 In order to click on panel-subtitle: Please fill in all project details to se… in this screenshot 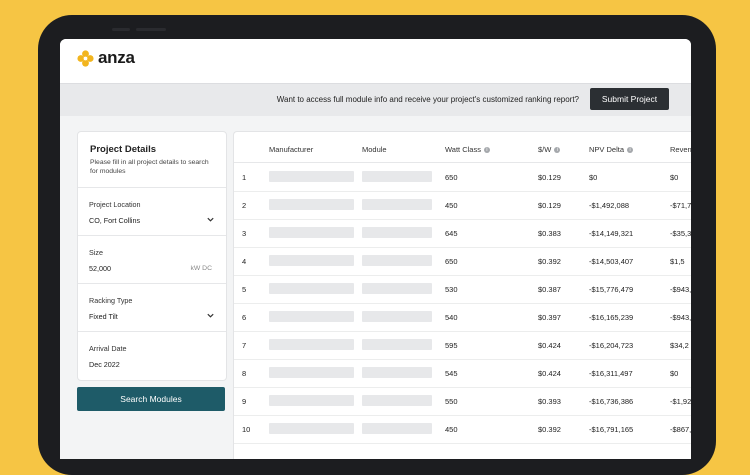, I will do `click(149, 167)`.